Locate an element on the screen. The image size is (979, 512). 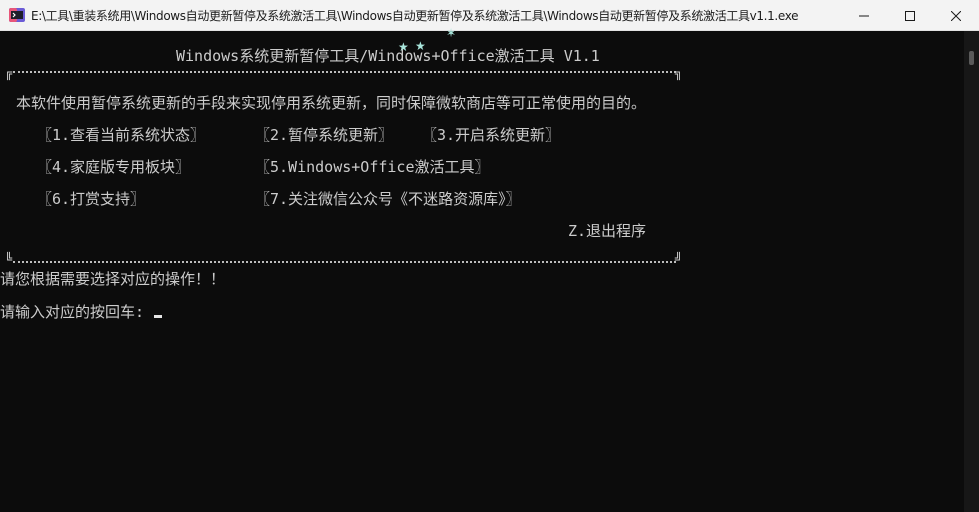
menu-item-5: 〖5.Windows+Office激活工具〗 is located at coordinates (372, 167).